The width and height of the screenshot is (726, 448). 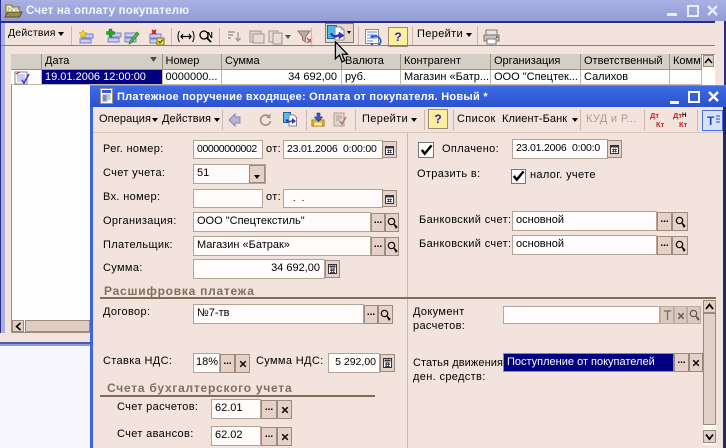 I want to click on svg-text: Т, so click(x=711, y=121).